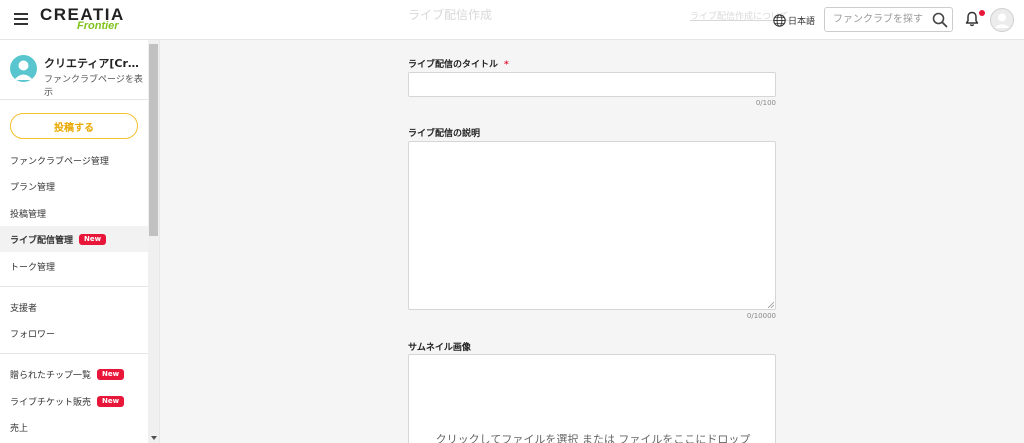  I want to click on search-icon, so click(940, 20).